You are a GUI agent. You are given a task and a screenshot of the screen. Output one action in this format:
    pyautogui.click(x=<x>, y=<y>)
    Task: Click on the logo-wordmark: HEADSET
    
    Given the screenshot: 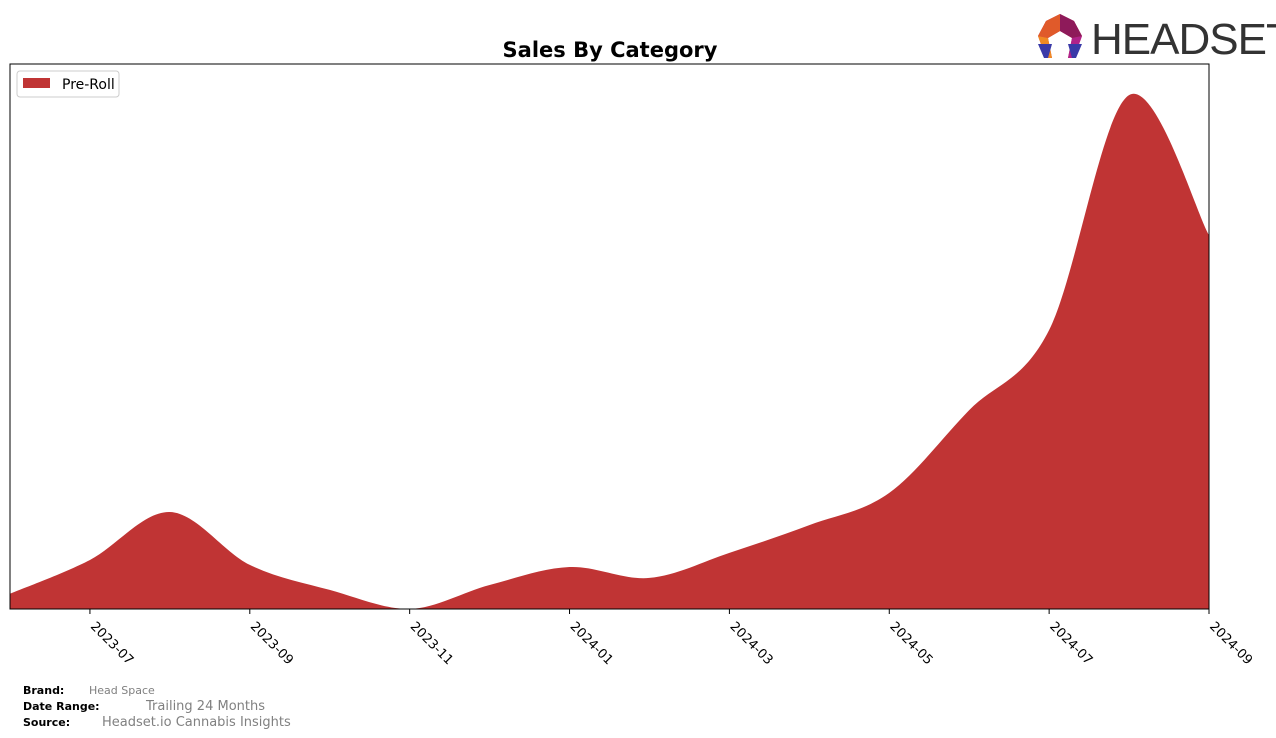 What is the action you would take?
    pyautogui.click(x=1183, y=39)
    